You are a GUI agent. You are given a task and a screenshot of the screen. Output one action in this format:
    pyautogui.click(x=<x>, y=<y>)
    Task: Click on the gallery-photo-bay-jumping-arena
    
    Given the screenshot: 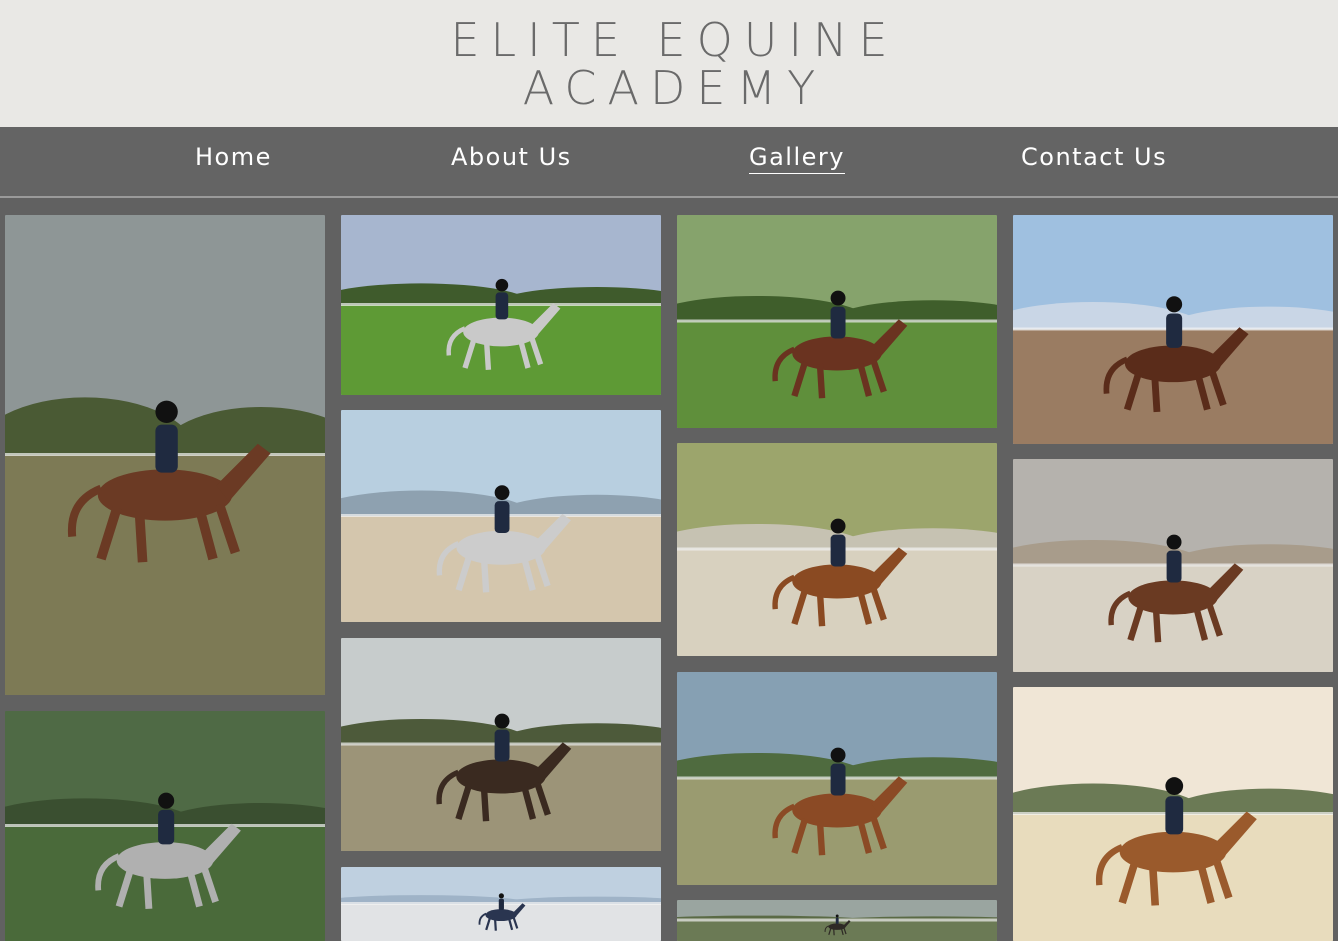 What is the action you would take?
    pyautogui.click(x=837, y=321)
    